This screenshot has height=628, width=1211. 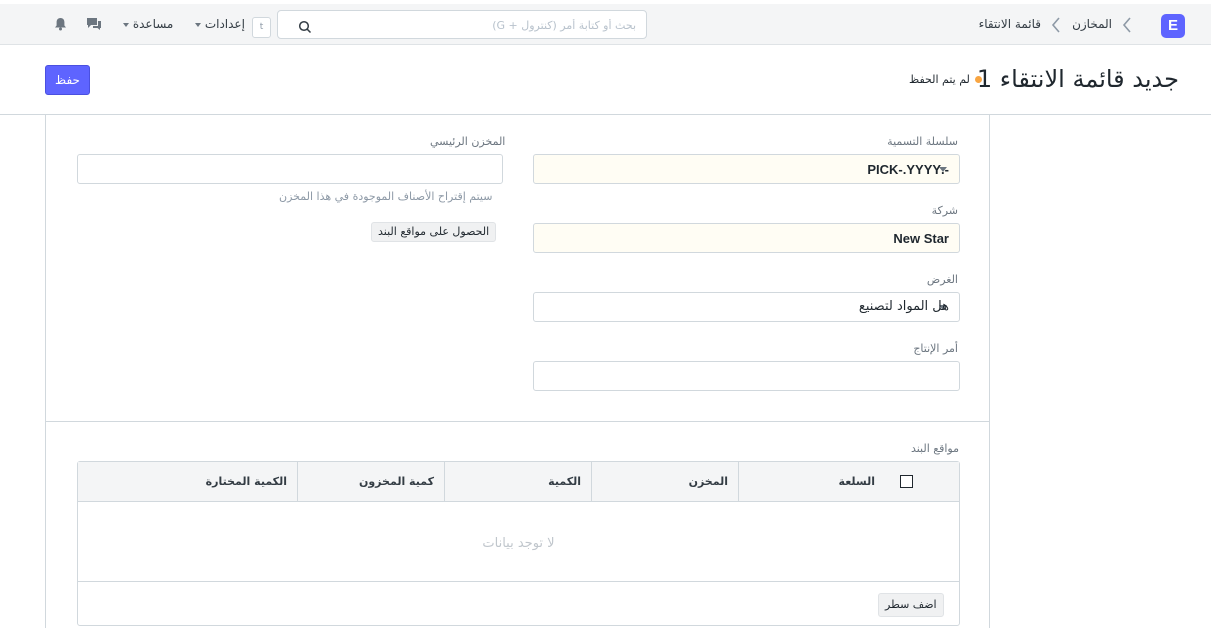 I want to click on purpose-label: الغرض, so click(x=942, y=279).